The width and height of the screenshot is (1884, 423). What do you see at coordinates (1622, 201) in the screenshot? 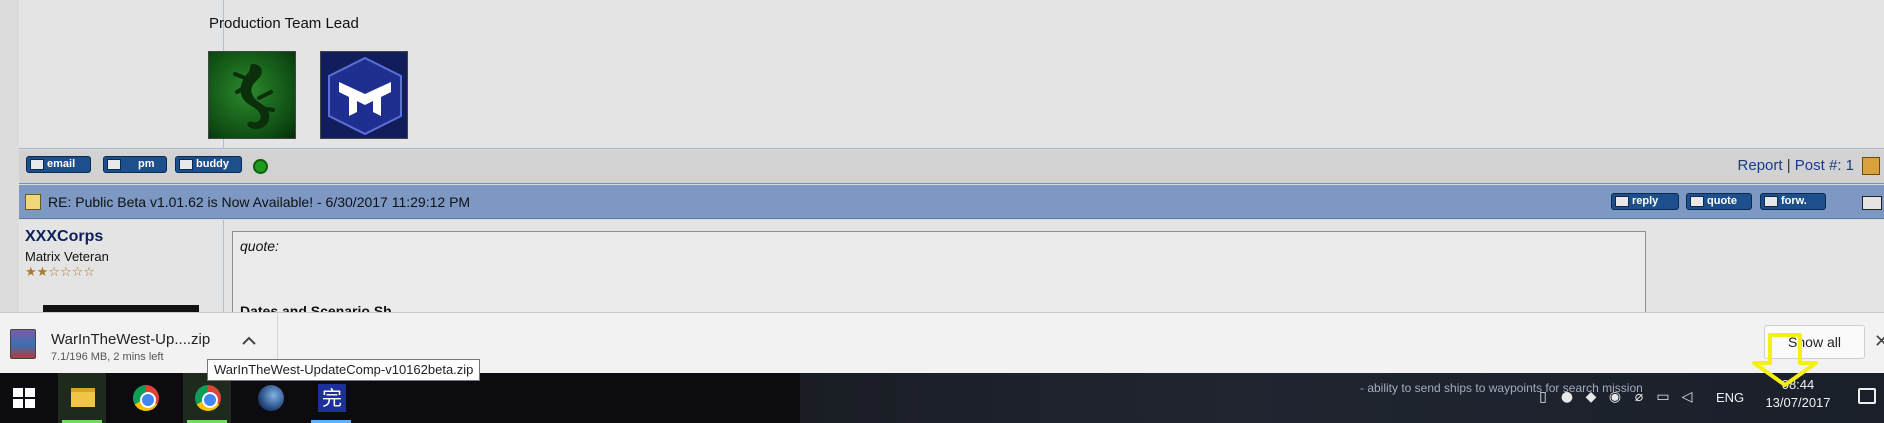
I see `reply-icon` at bounding box center [1622, 201].